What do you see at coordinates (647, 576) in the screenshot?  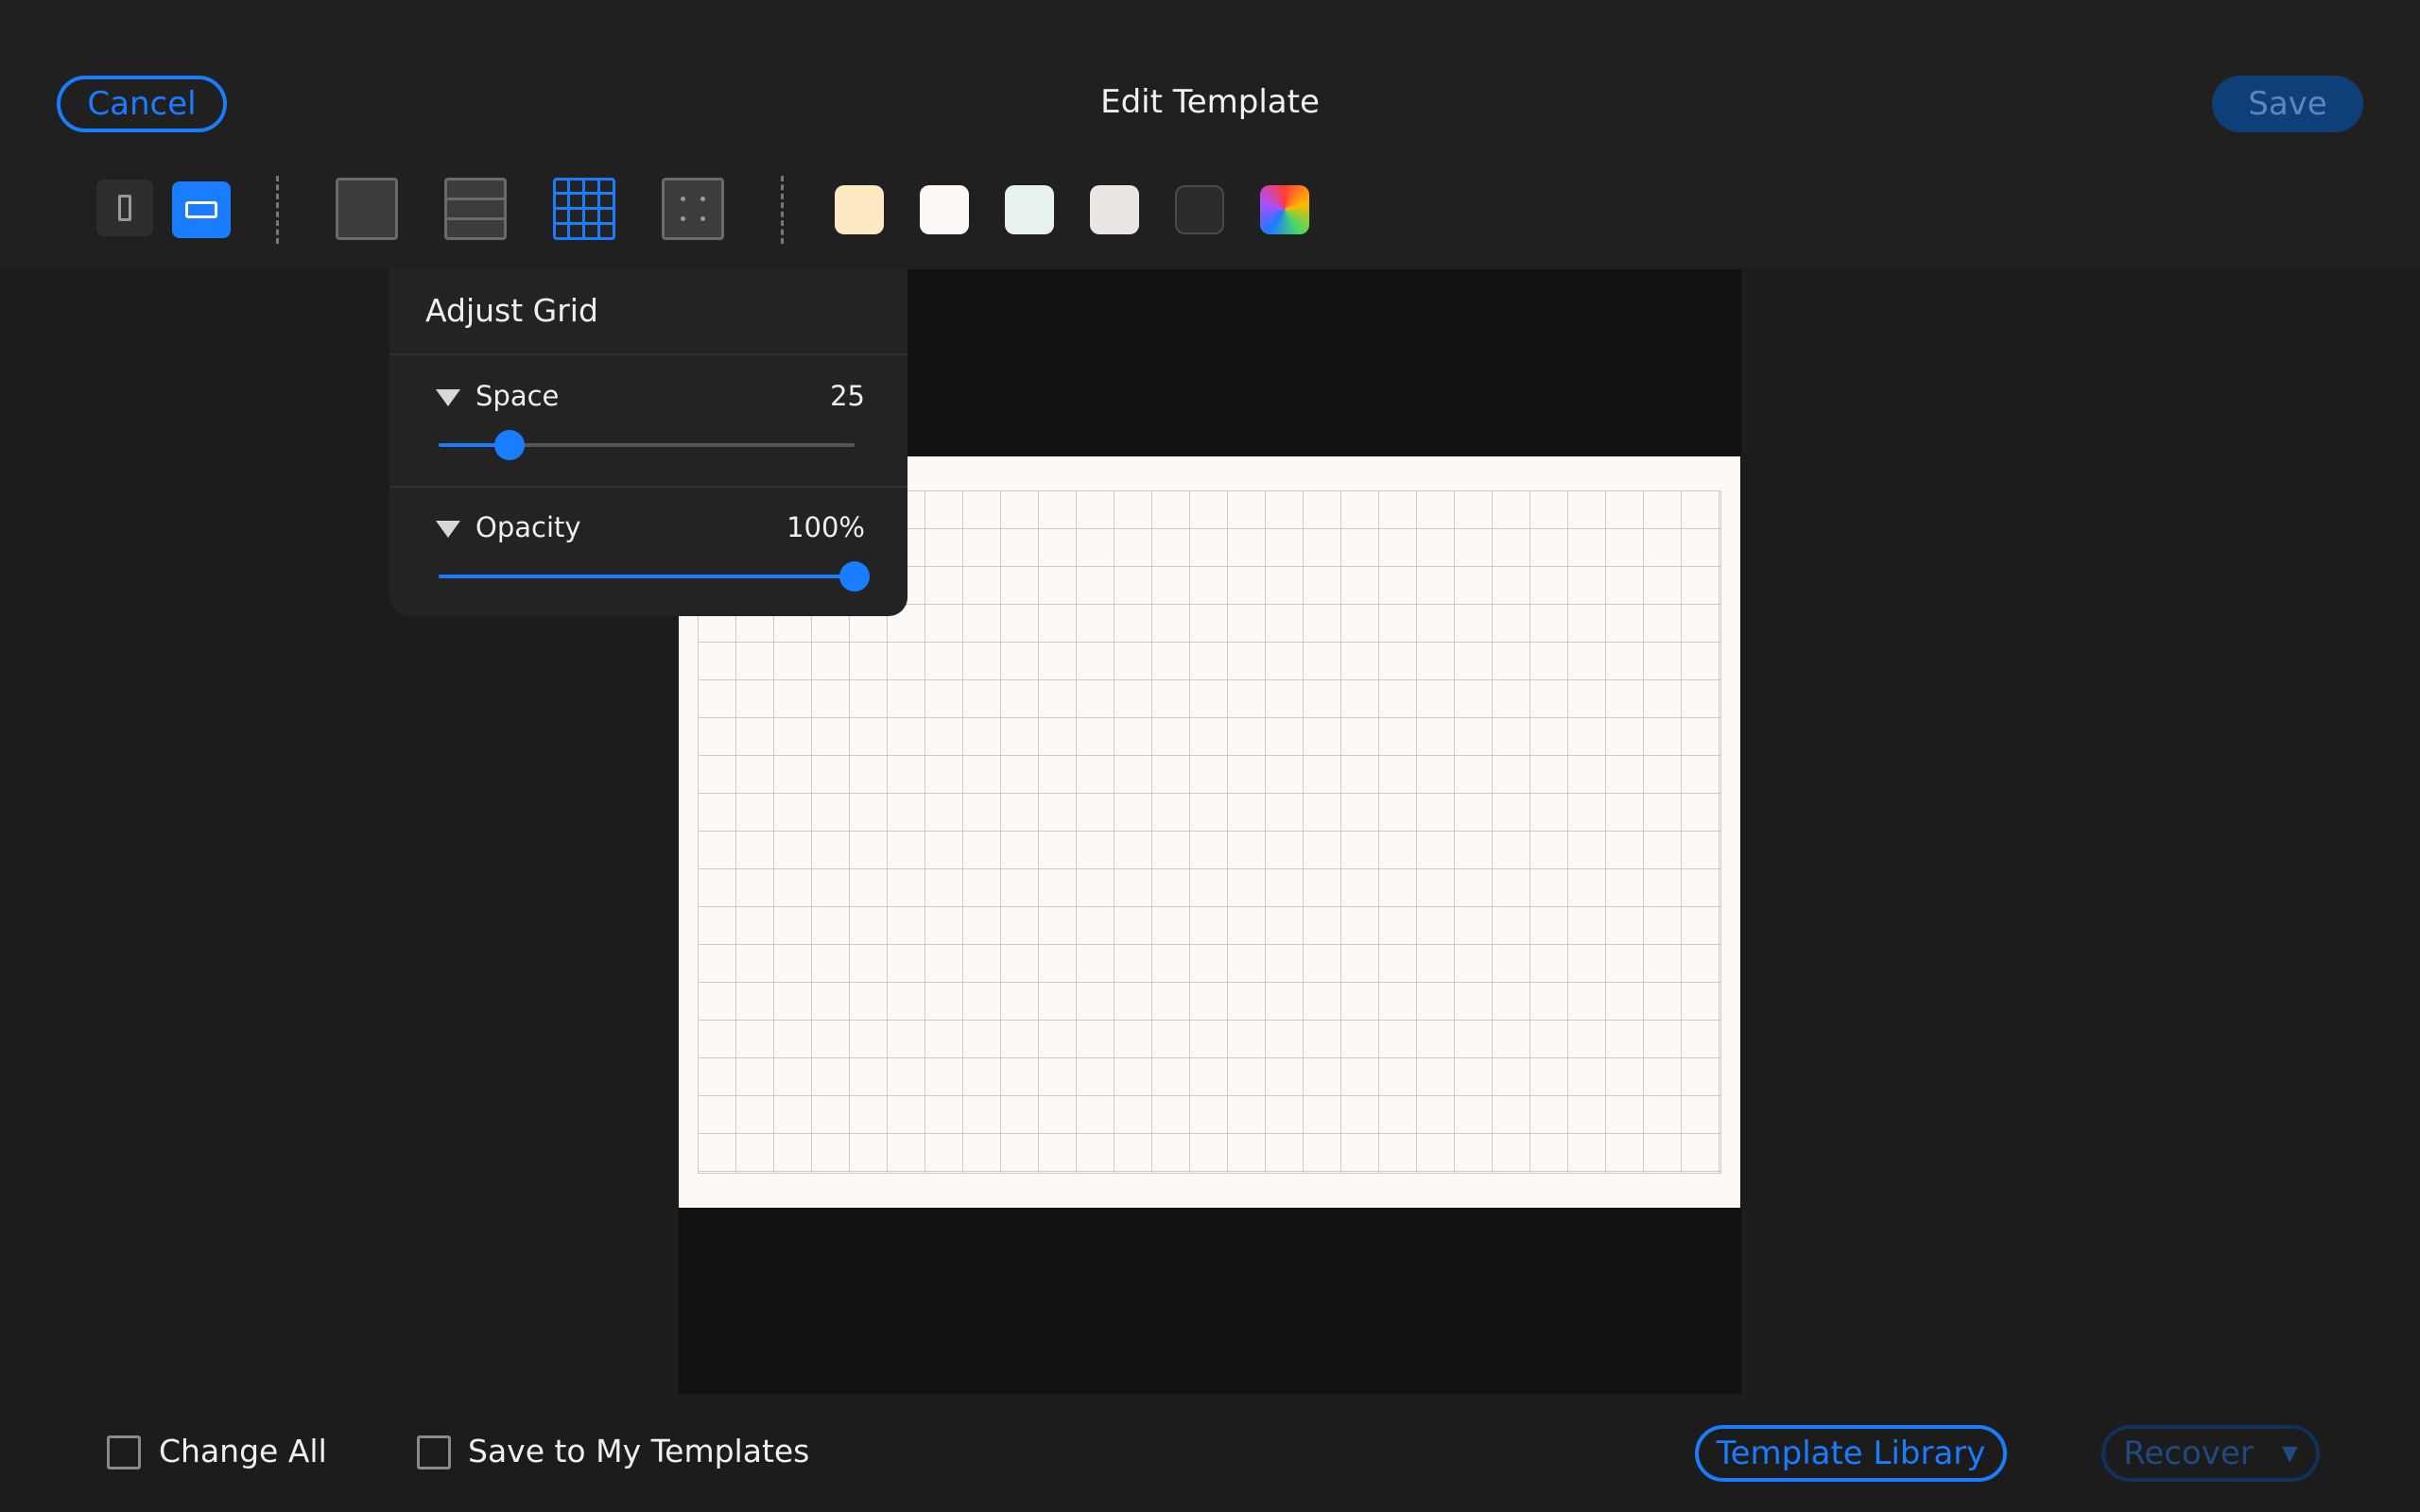 I see `opacity-slider-fill` at bounding box center [647, 576].